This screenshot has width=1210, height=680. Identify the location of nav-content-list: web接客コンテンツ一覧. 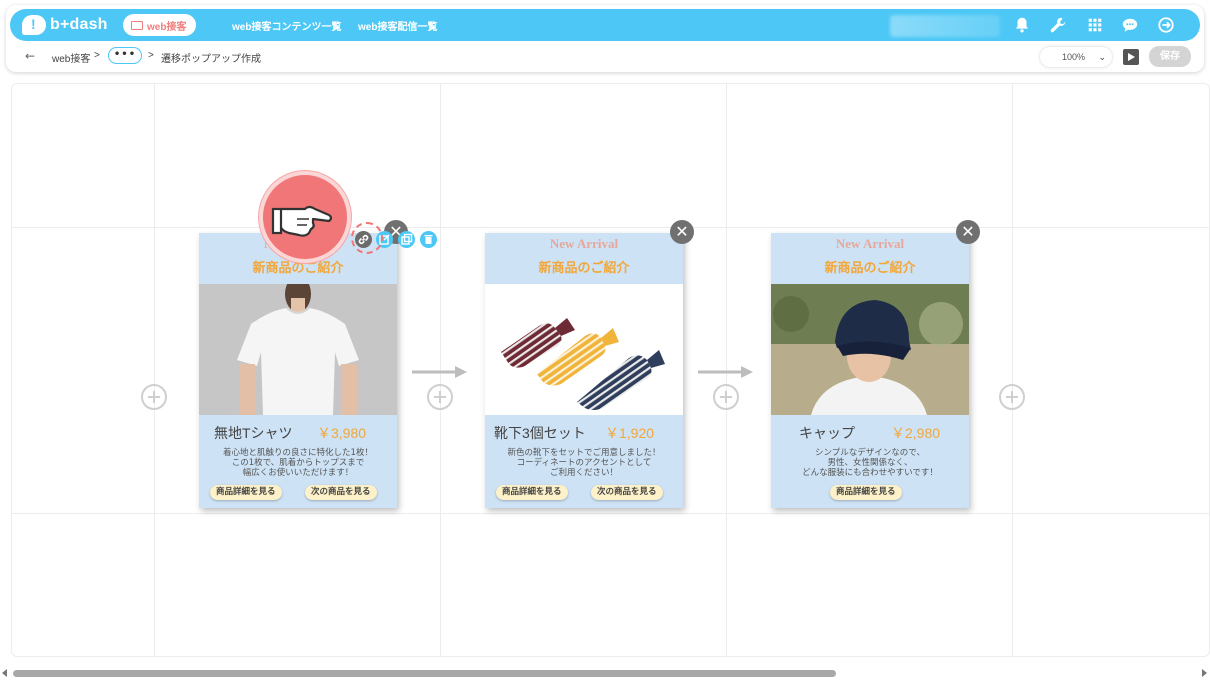
(286, 25).